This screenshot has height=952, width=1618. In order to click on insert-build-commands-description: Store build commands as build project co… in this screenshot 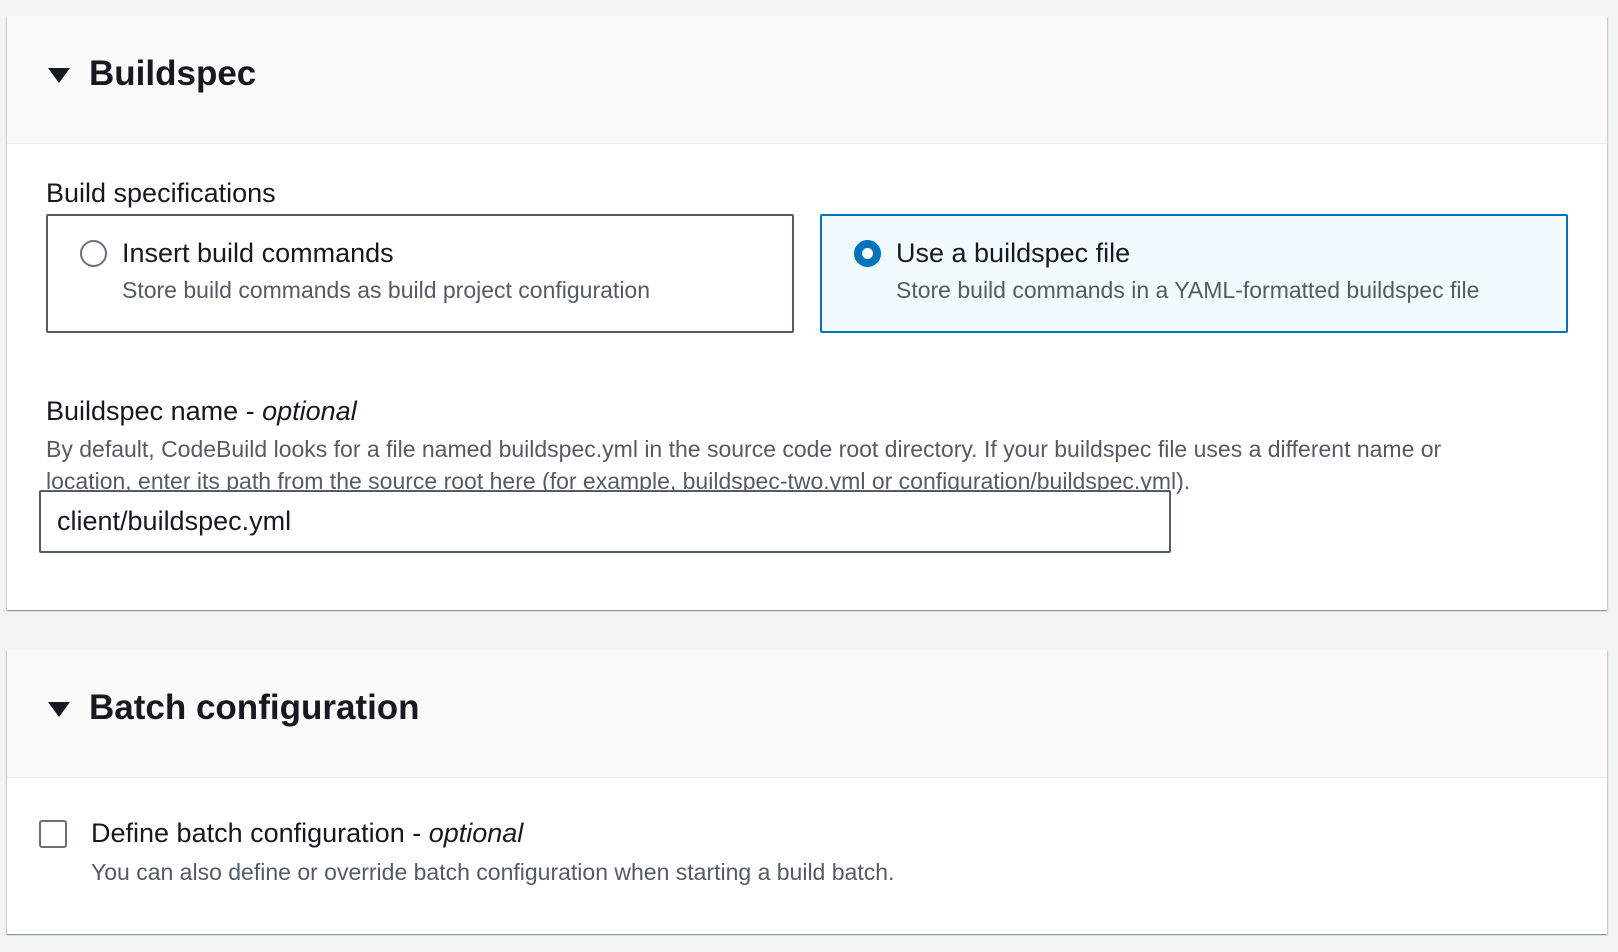, I will do `click(386, 290)`.